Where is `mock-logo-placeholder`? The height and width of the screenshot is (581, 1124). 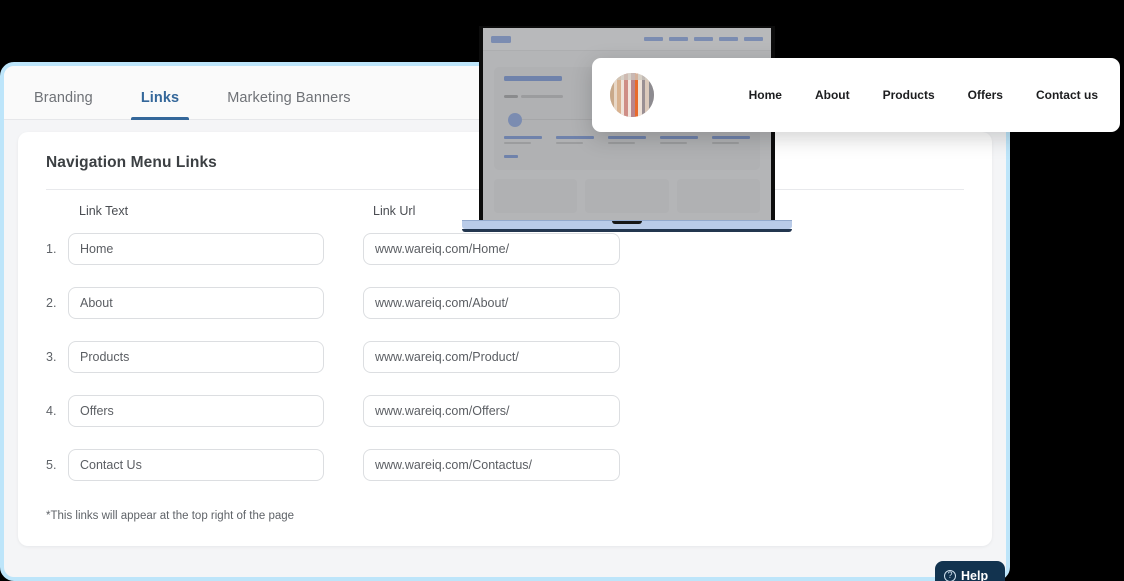
mock-logo-placeholder is located at coordinates (501, 39).